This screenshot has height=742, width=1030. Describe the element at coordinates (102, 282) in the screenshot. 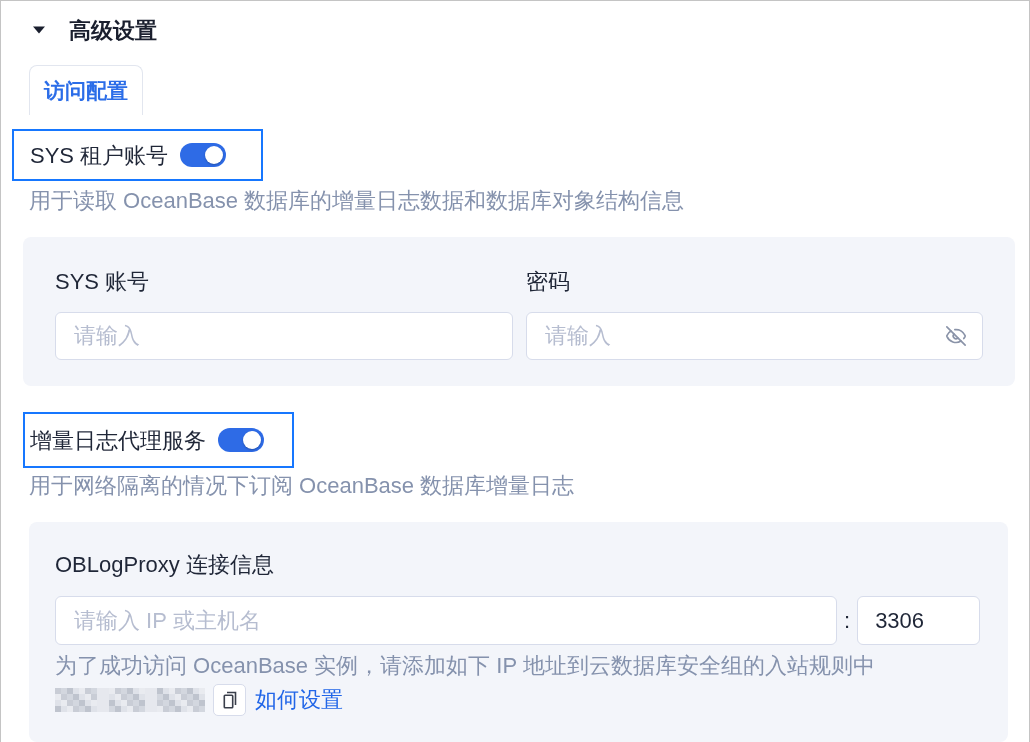

I see `field-label: SYS 账号` at that location.